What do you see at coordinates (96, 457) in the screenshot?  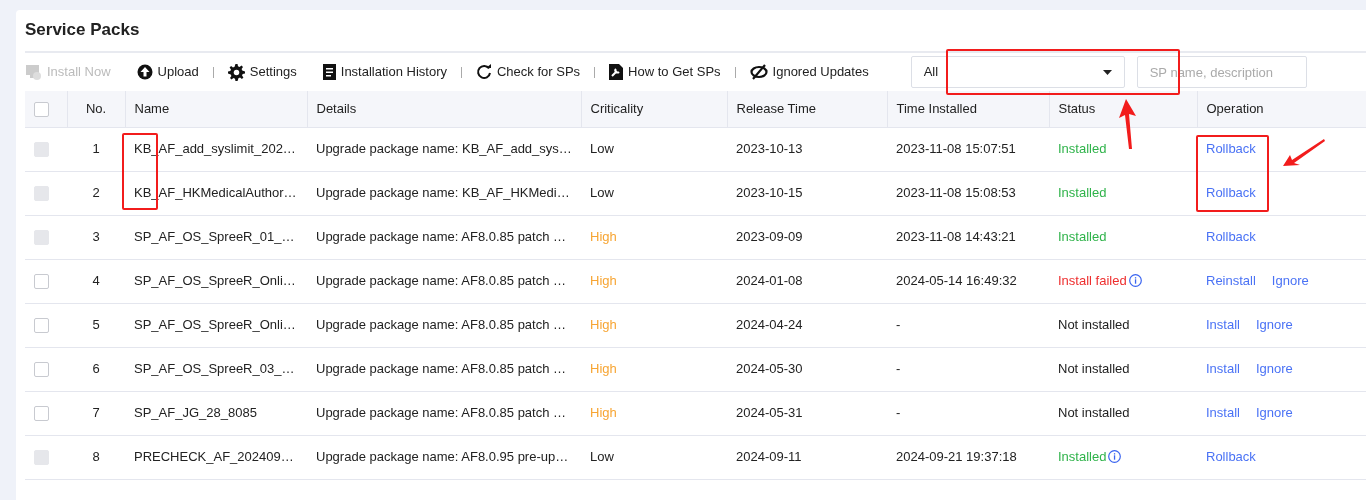 I see `table-cell: 8` at bounding box center [96, 457].